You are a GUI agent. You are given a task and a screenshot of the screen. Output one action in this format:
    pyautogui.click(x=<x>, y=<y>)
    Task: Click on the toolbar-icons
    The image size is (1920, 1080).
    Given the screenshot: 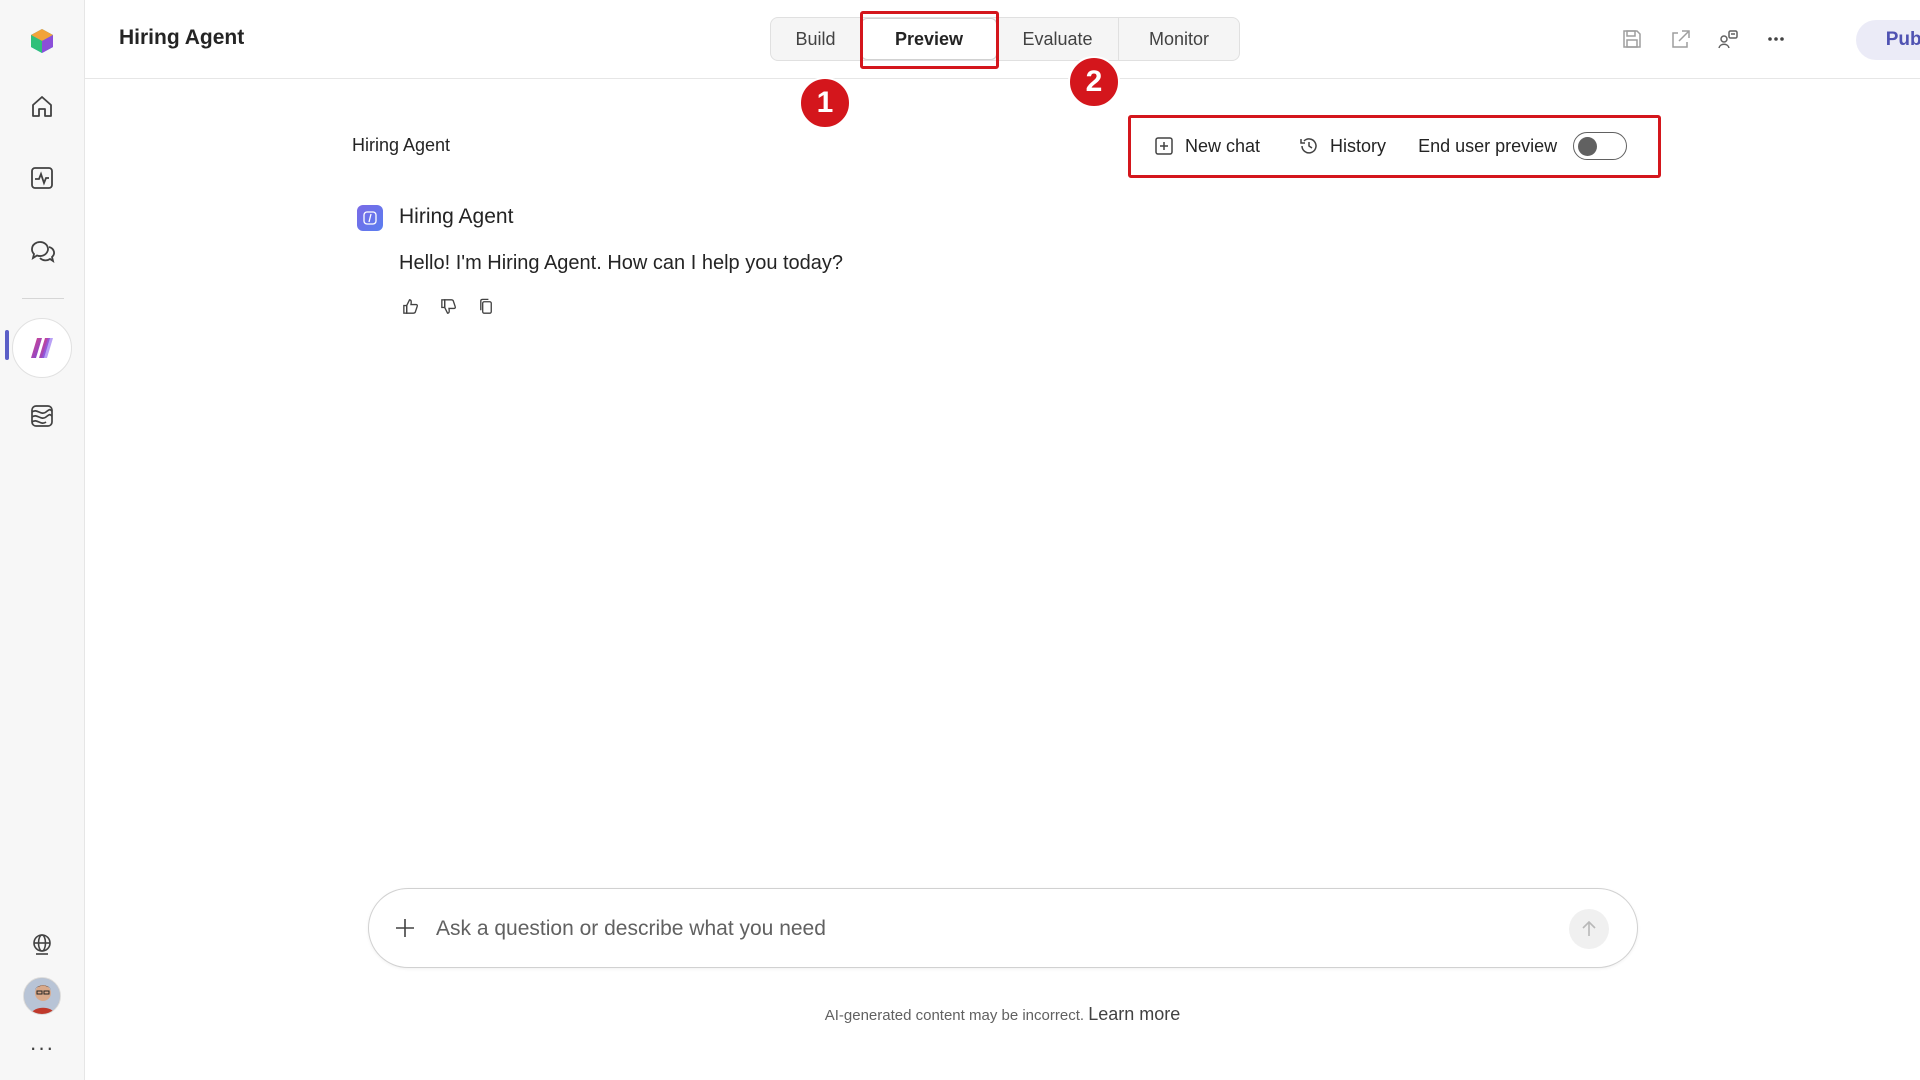 What is the action you would take?
    pyautogui.click(x=1704, y=39)
    